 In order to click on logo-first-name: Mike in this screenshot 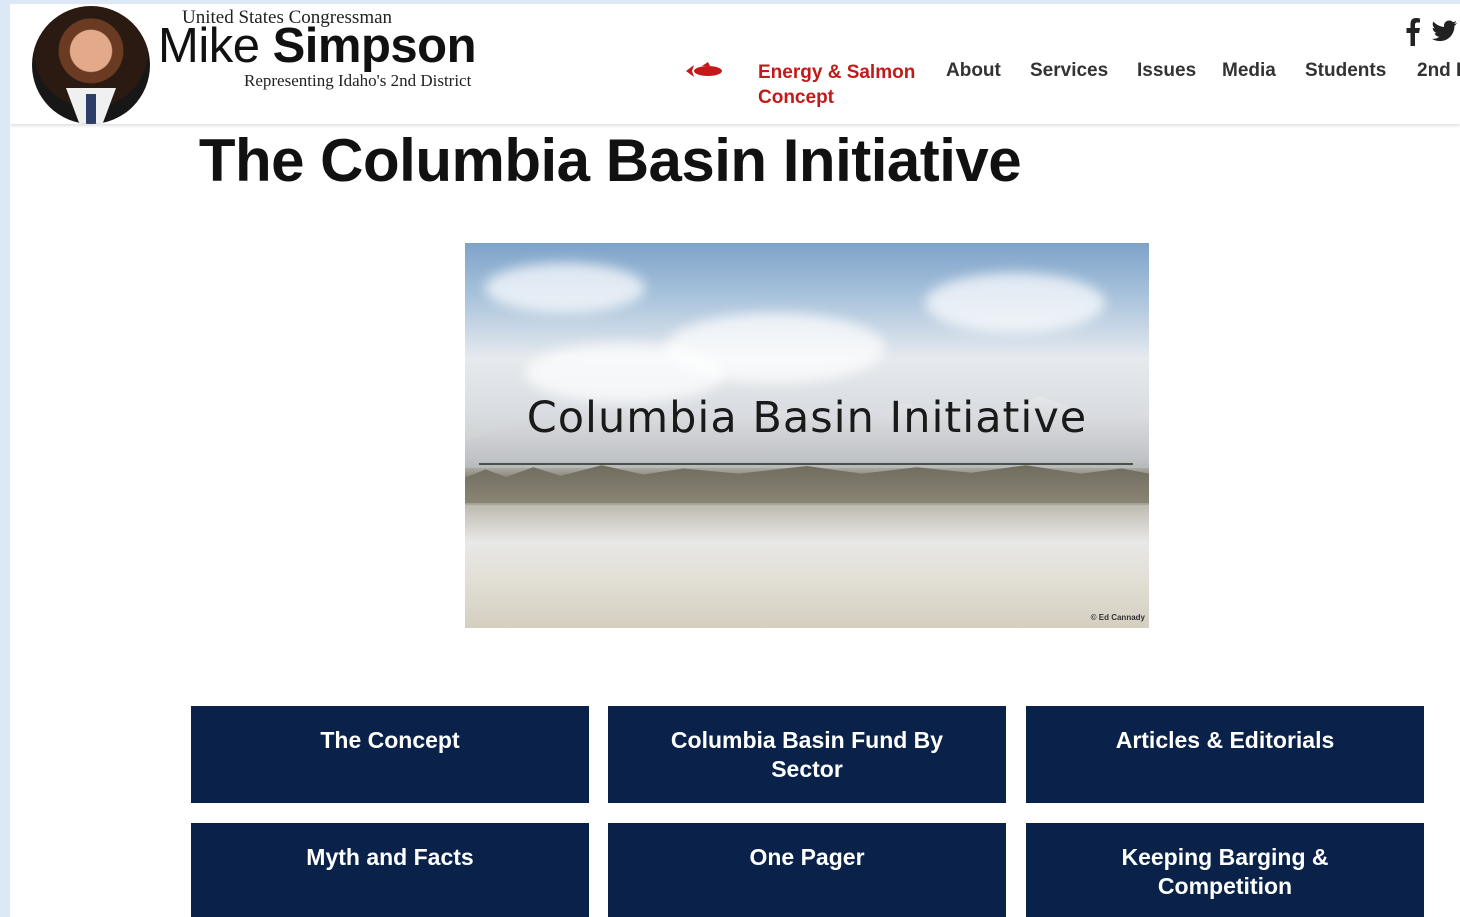, I will do `click(209, 46)`.